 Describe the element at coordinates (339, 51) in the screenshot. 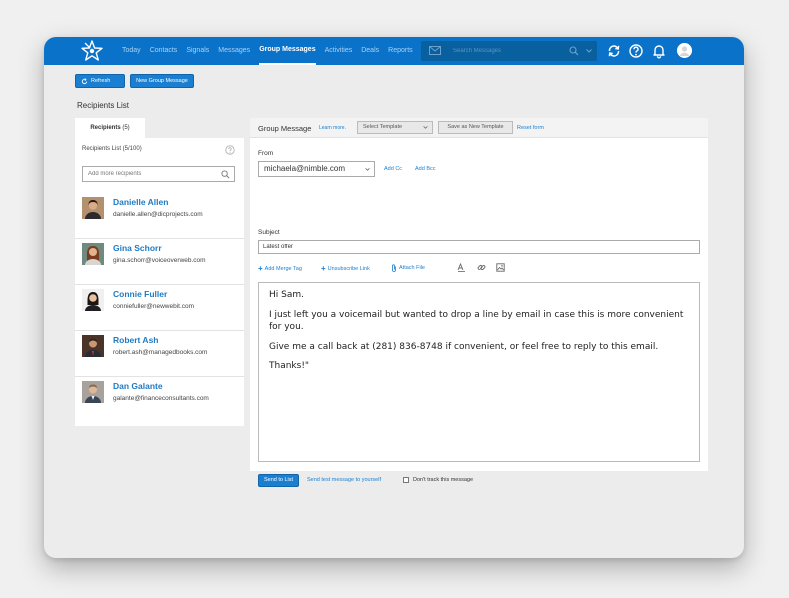

I see `nav-activities: Activities` at that location.